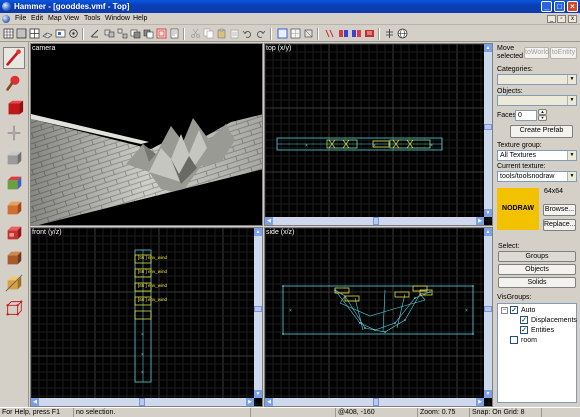 The image size is (580, 417). What do you see at coordinates (14, 83) in the screenshot?
I see `magnify-tool-icon` at bounding box center [14, 83].